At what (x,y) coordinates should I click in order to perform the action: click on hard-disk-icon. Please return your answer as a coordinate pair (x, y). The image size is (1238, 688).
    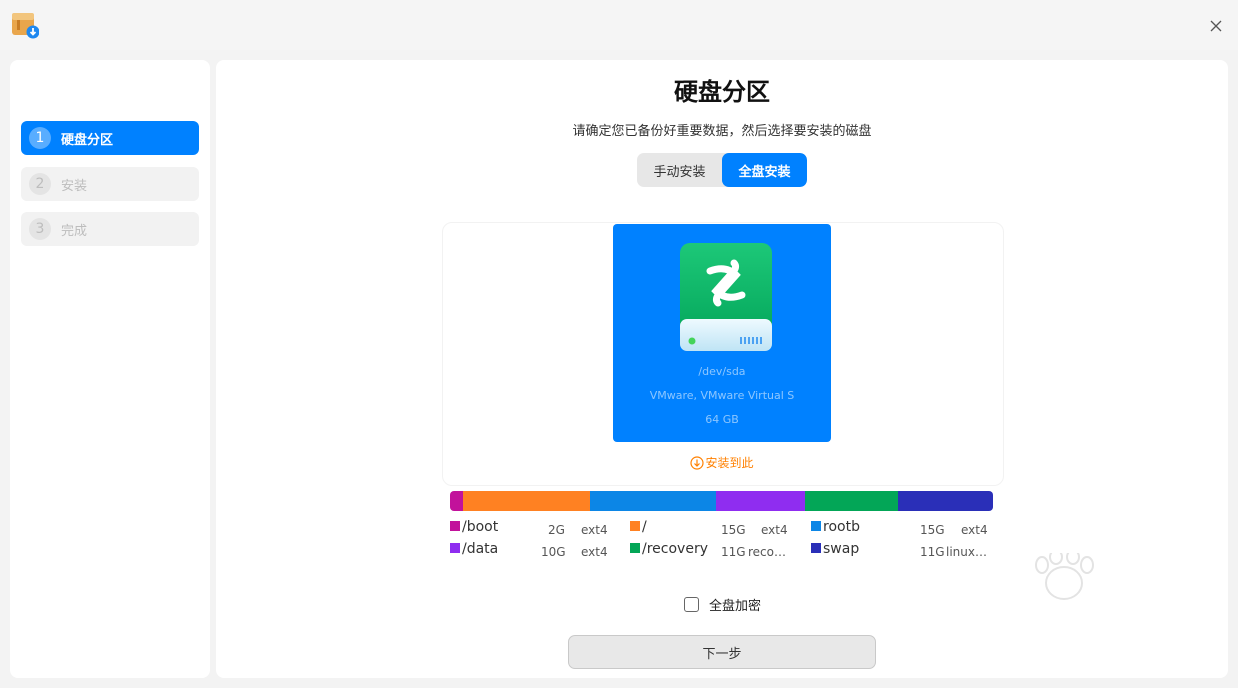
    Looking at the image, I should click on (726, 297).